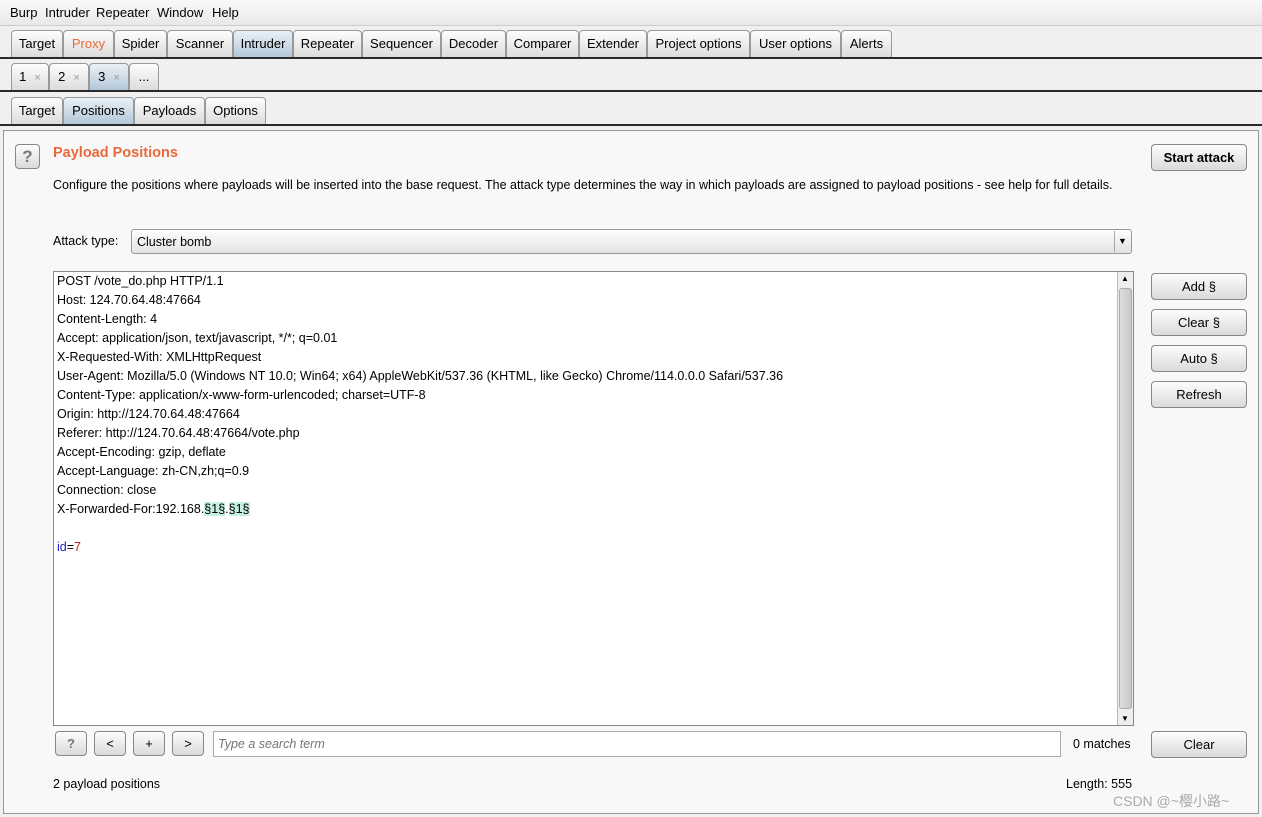  Describe the element at coordinates (140, 281) in the screenshot. I see `request-line: POST /vote_do.php HTTP/1.1` at that location.